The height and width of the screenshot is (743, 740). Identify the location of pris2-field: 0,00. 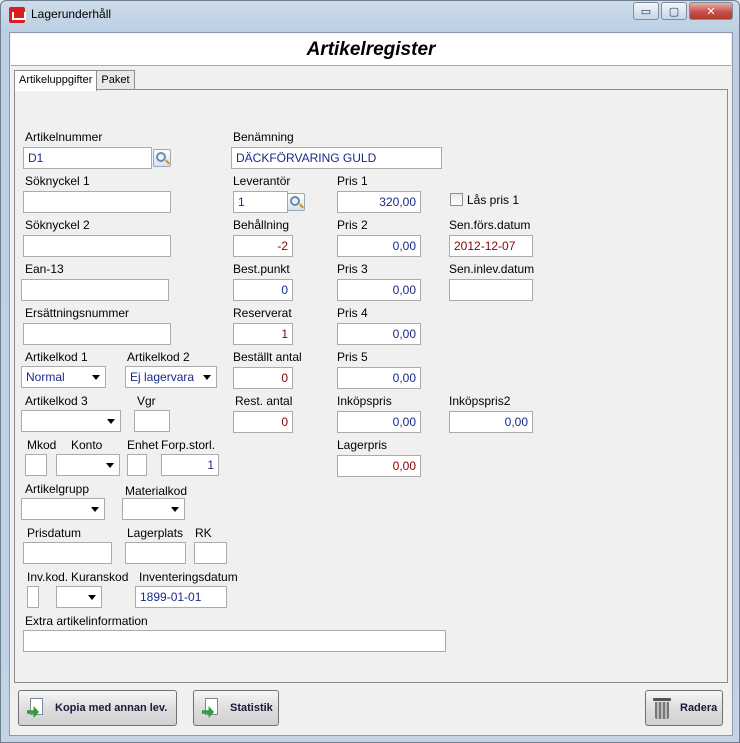
(379, 246).